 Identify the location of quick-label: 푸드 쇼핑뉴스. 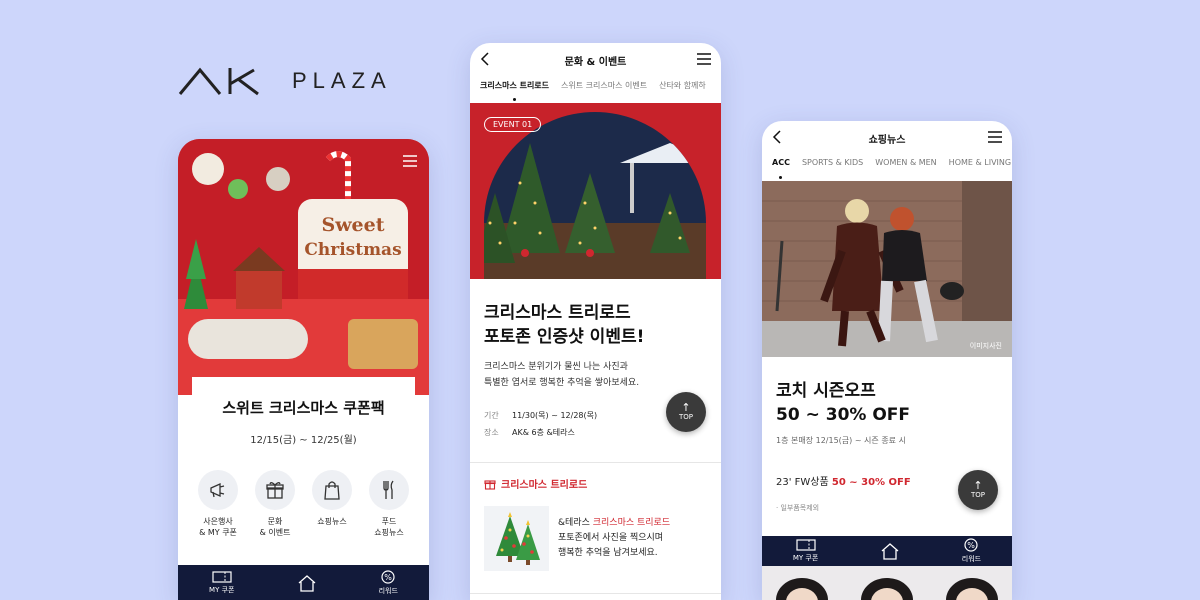
(389, 527).